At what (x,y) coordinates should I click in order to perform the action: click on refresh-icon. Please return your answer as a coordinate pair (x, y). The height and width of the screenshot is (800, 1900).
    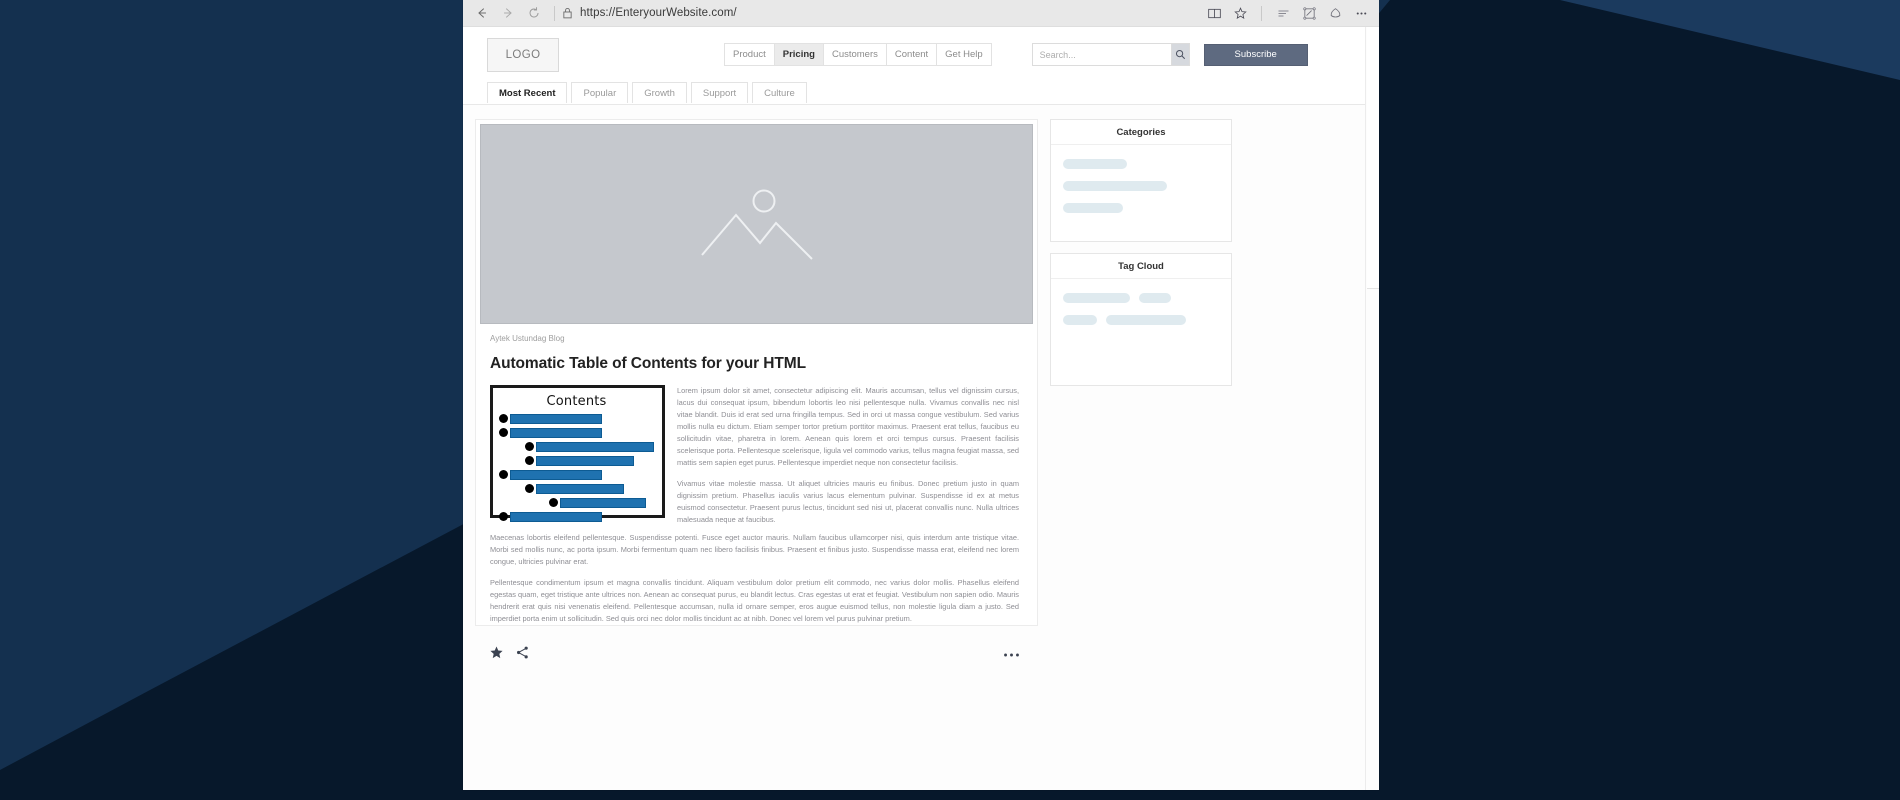
    Looking at the image, I should click on (534, 13).